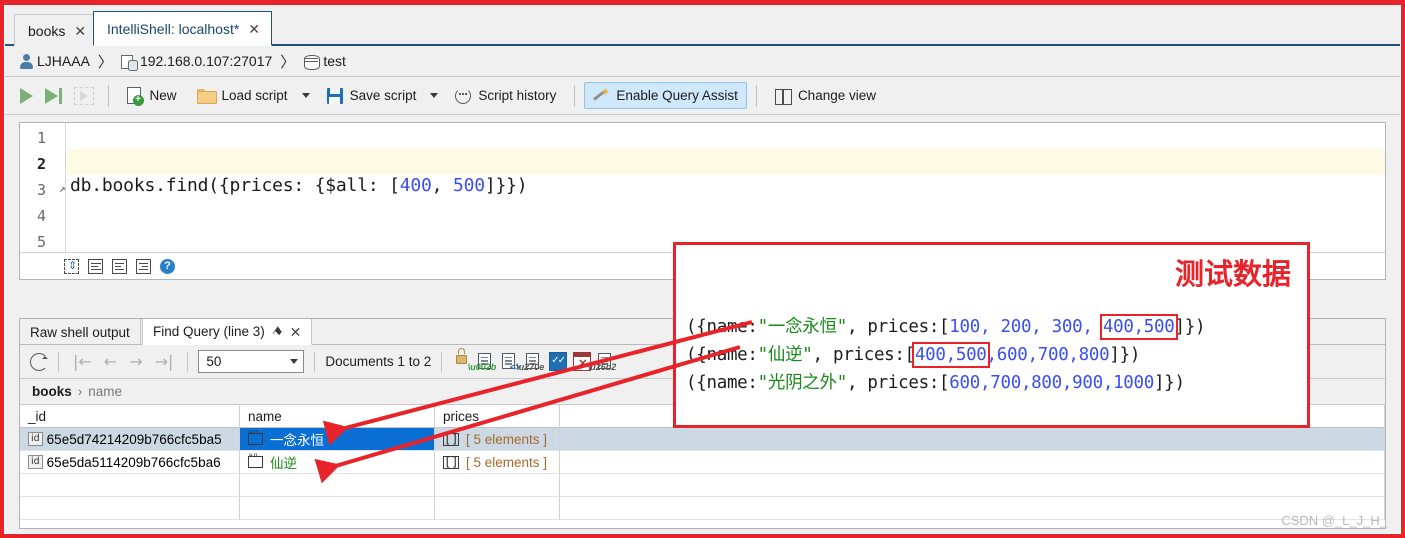 The image size is (1405, 538). What do you see at coordinates (41, 216) in the screenshot?
I see `line-number: 4` at bounding box center [41, 216].